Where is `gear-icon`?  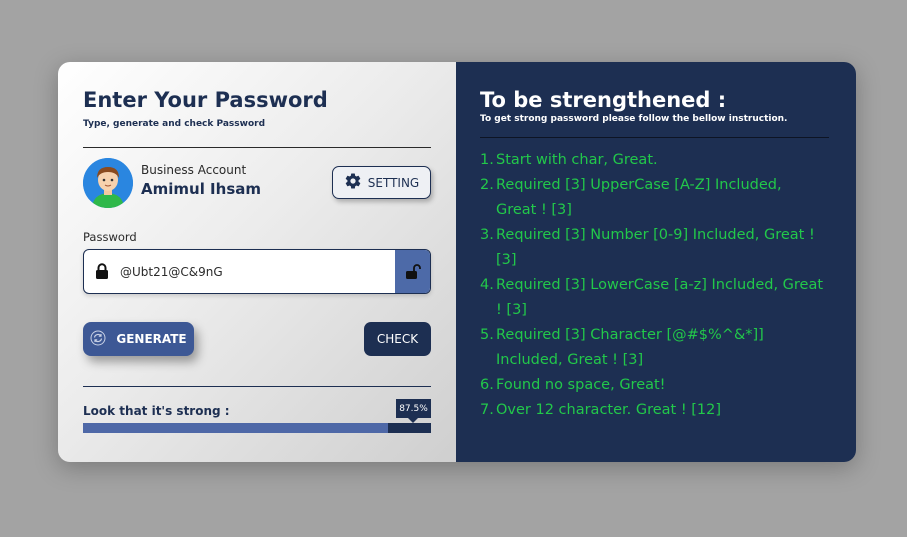 gear-icon is located at coordinates (353, 182).